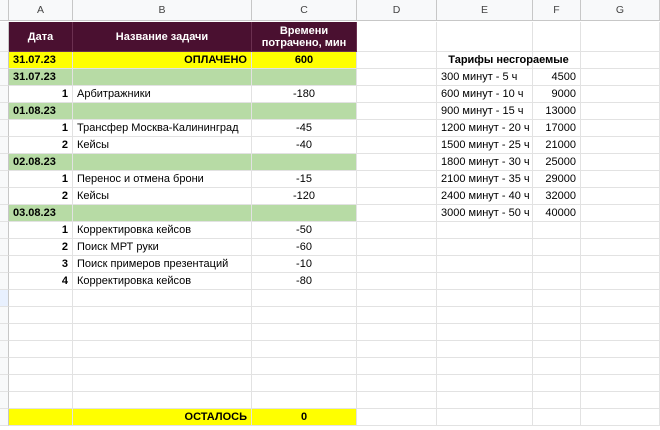 The image size is (660, 430). I want to click on tariff-price: 32000, so click(557, 196).